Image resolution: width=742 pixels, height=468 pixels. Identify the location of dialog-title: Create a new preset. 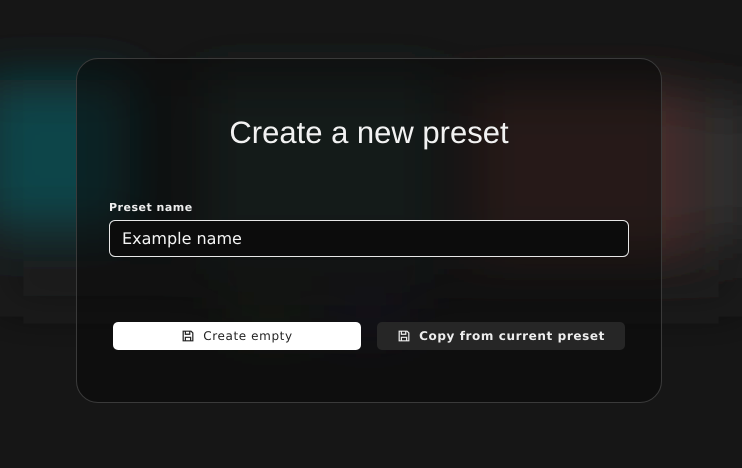
(369, 133).